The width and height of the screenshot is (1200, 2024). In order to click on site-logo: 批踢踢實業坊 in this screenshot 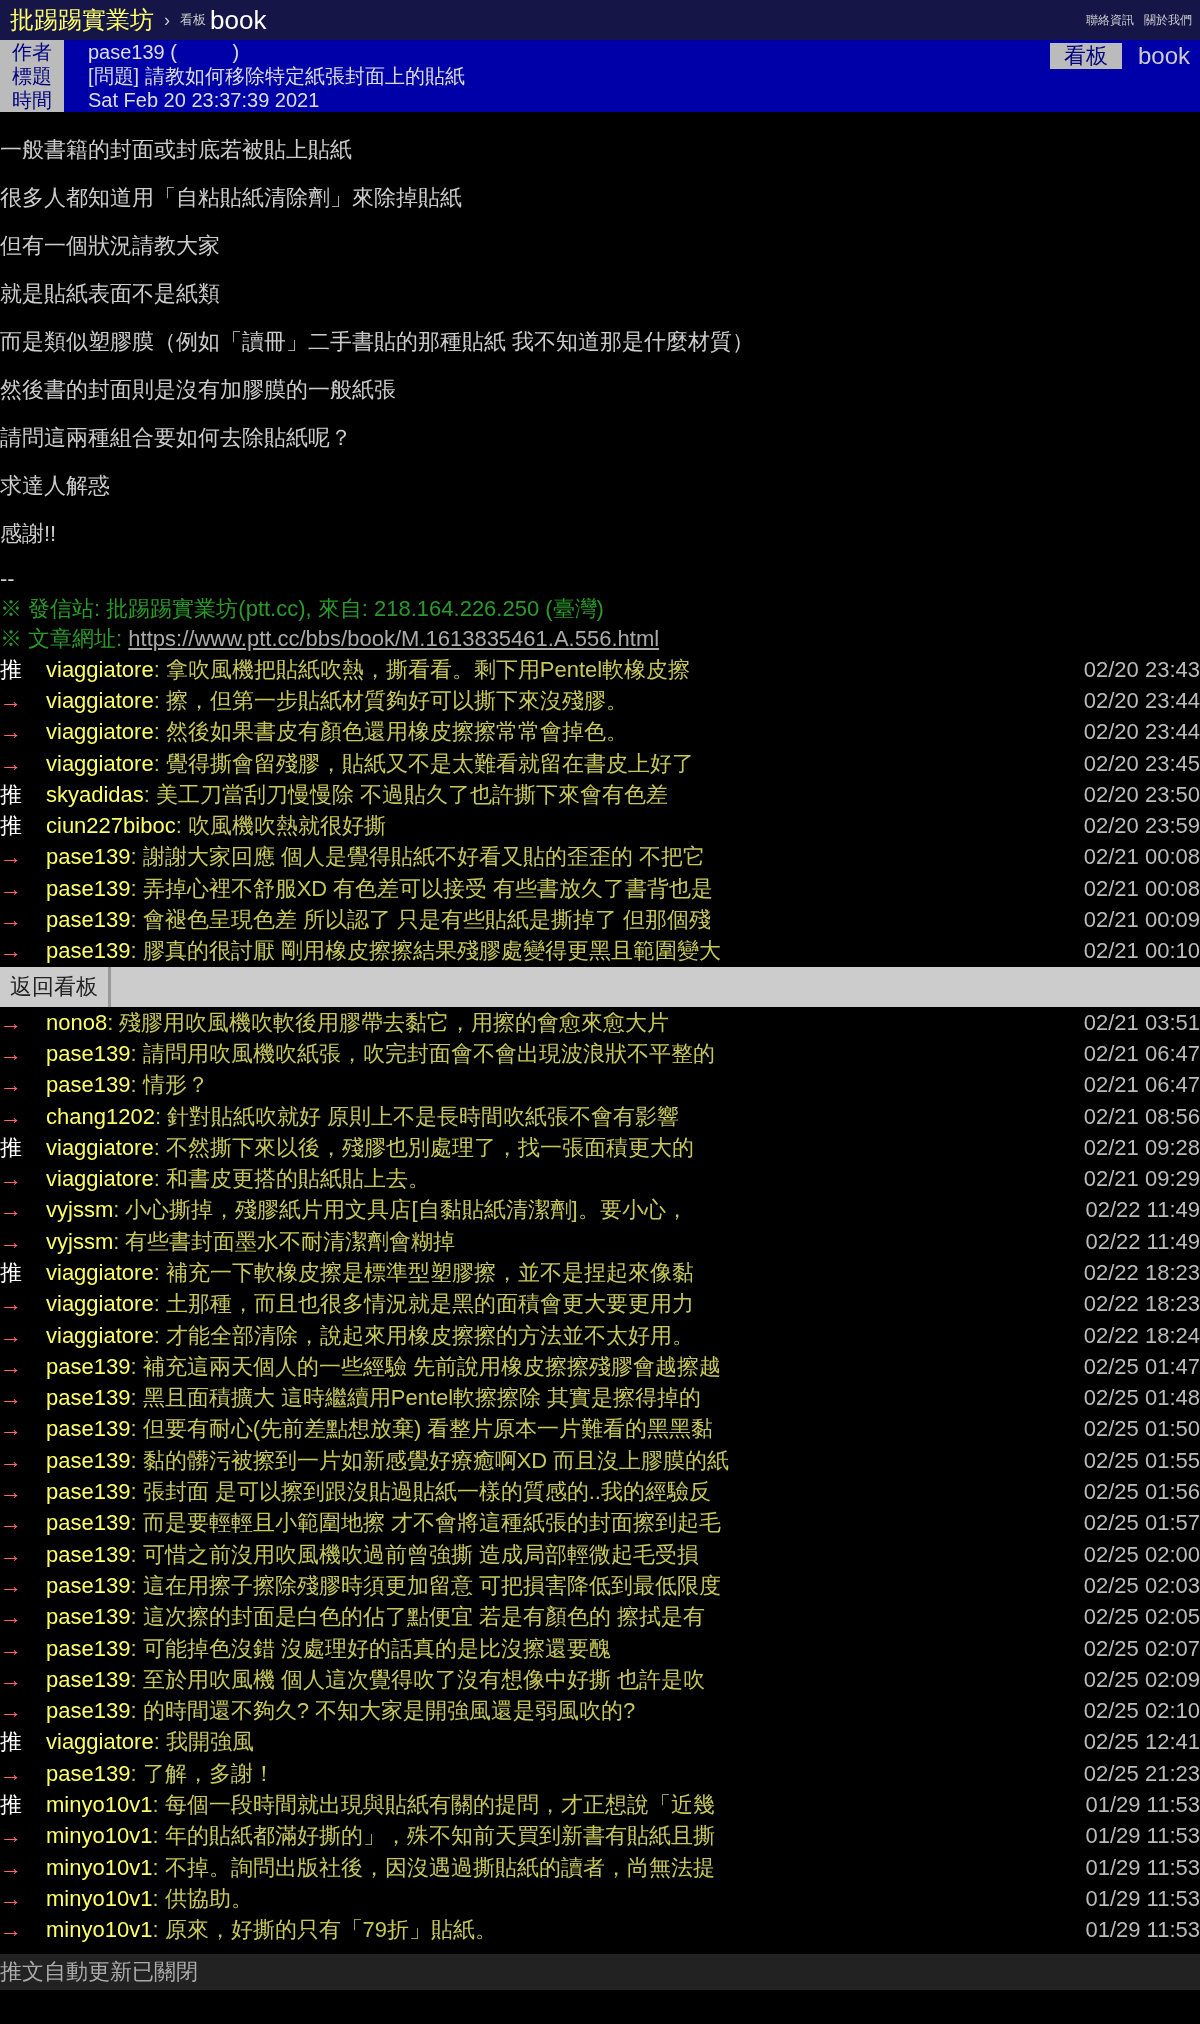, I will do `click(82, 20)`.